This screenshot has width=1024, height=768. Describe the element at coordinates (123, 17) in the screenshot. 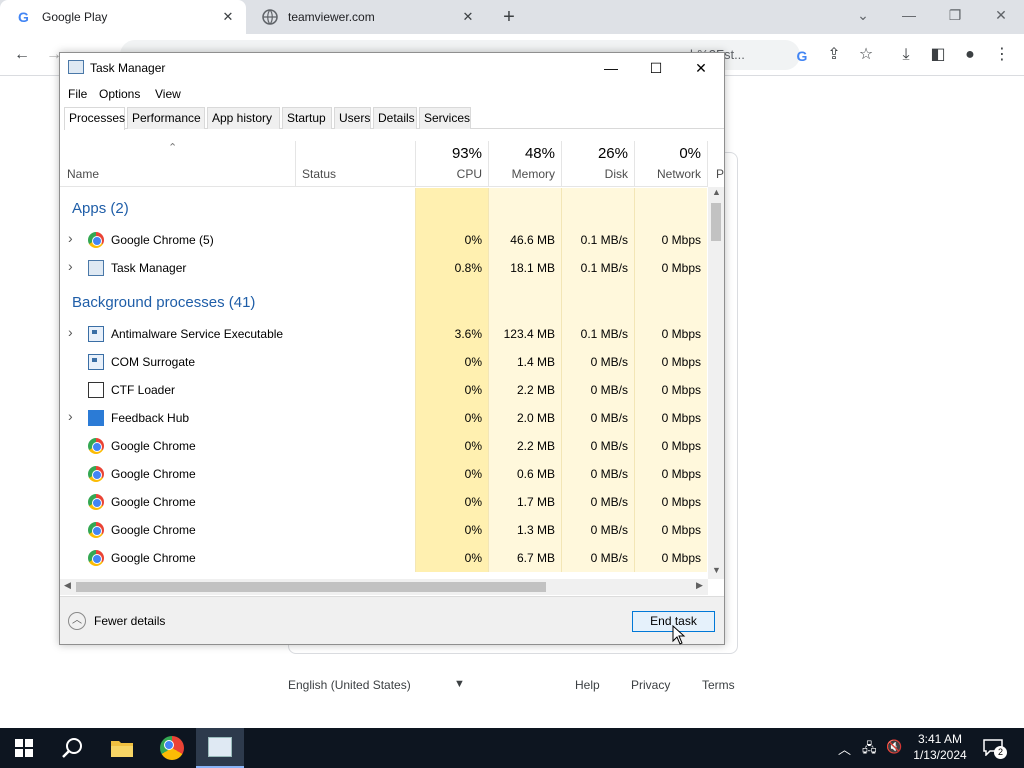

I see `browser-tab-google-play: G Google Play ✕` at that location.